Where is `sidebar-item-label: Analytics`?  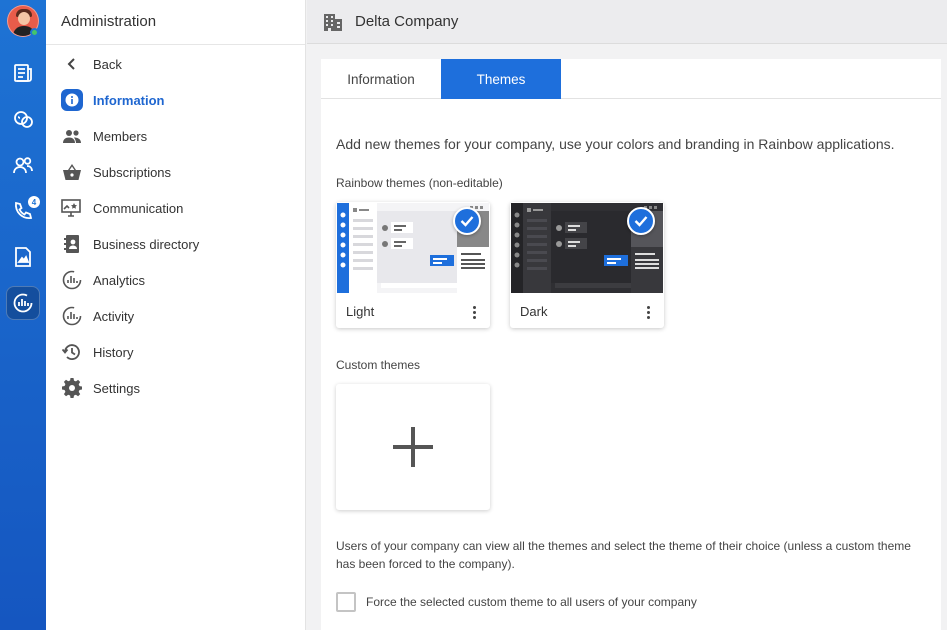
sidebar-item-label: Analytics is located at coordinates (119, 280).